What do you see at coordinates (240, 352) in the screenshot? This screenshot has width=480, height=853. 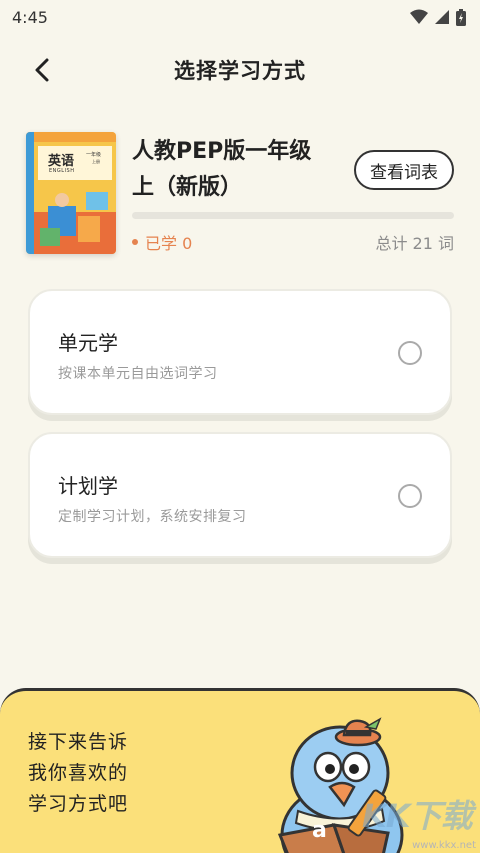 I see `option-unit-study: 单元学 按课本单元自由选词学习` at bounding box center [240, 352].